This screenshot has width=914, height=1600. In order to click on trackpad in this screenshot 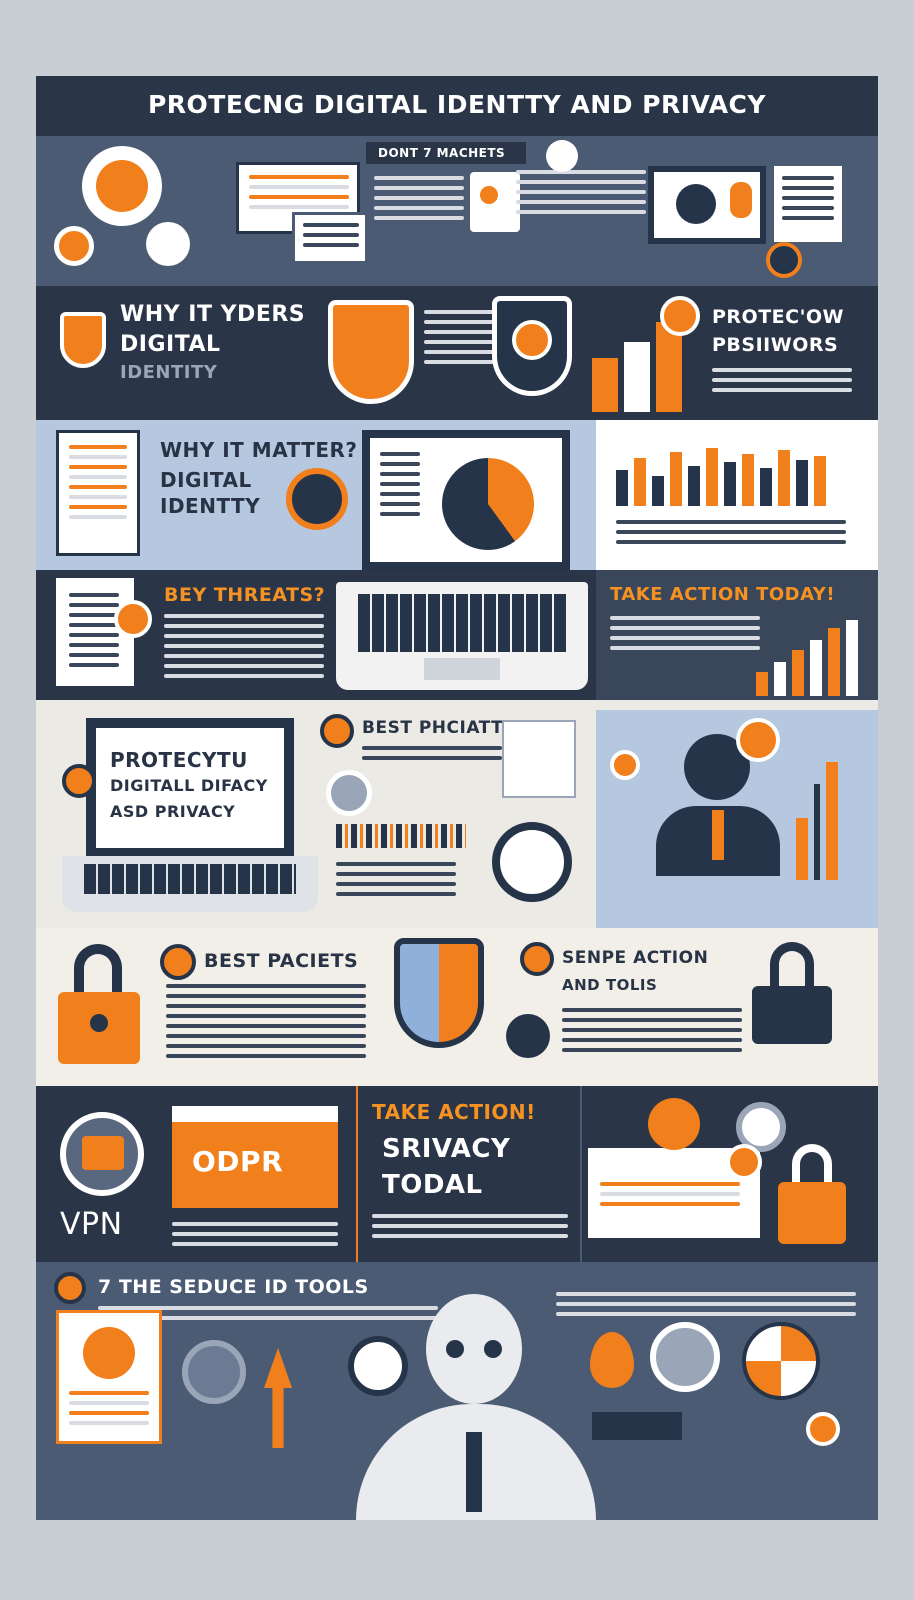, I will do `click(462, 669)`.